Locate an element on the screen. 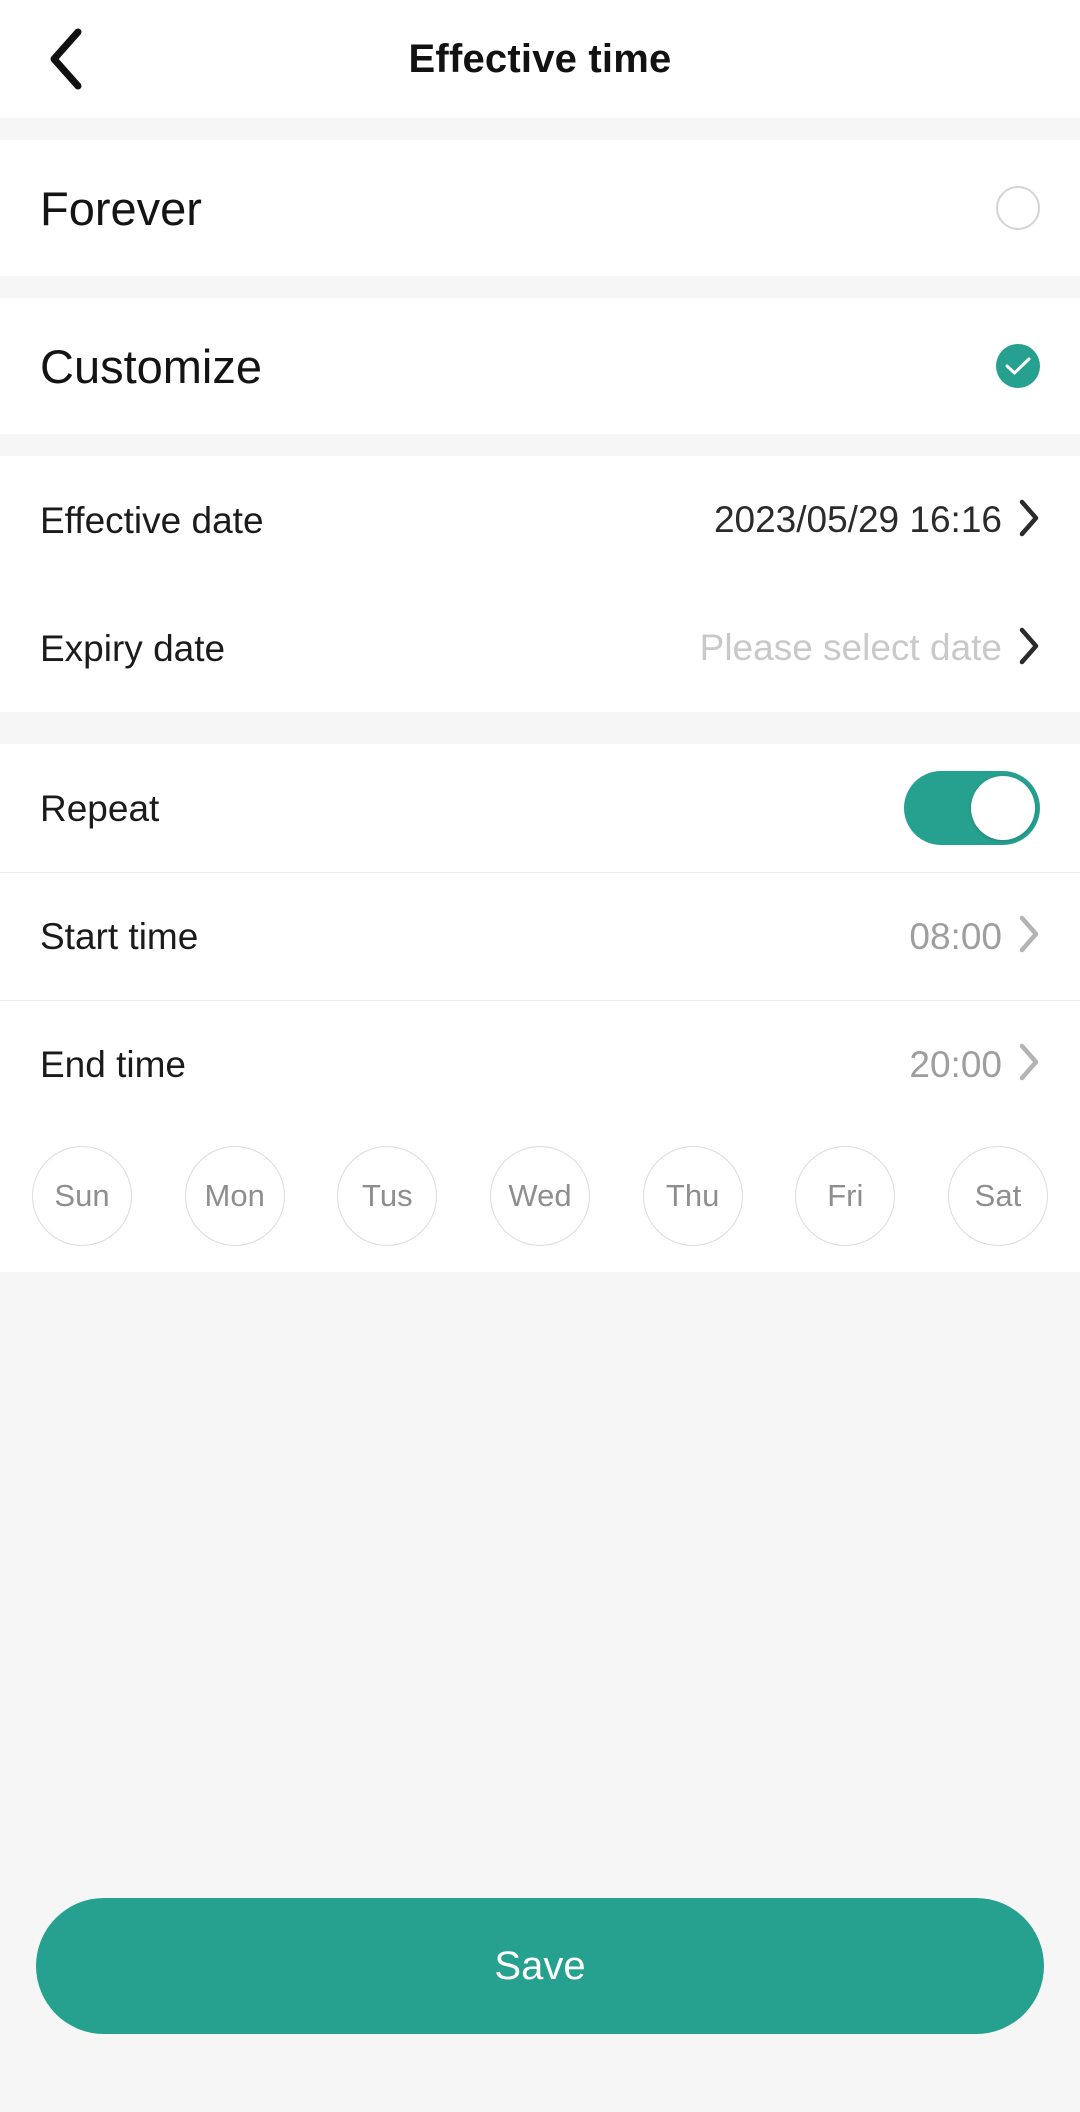 This screenshot has height=2112, width=1080. repeat-toggle is located at coordinates (972, 808).